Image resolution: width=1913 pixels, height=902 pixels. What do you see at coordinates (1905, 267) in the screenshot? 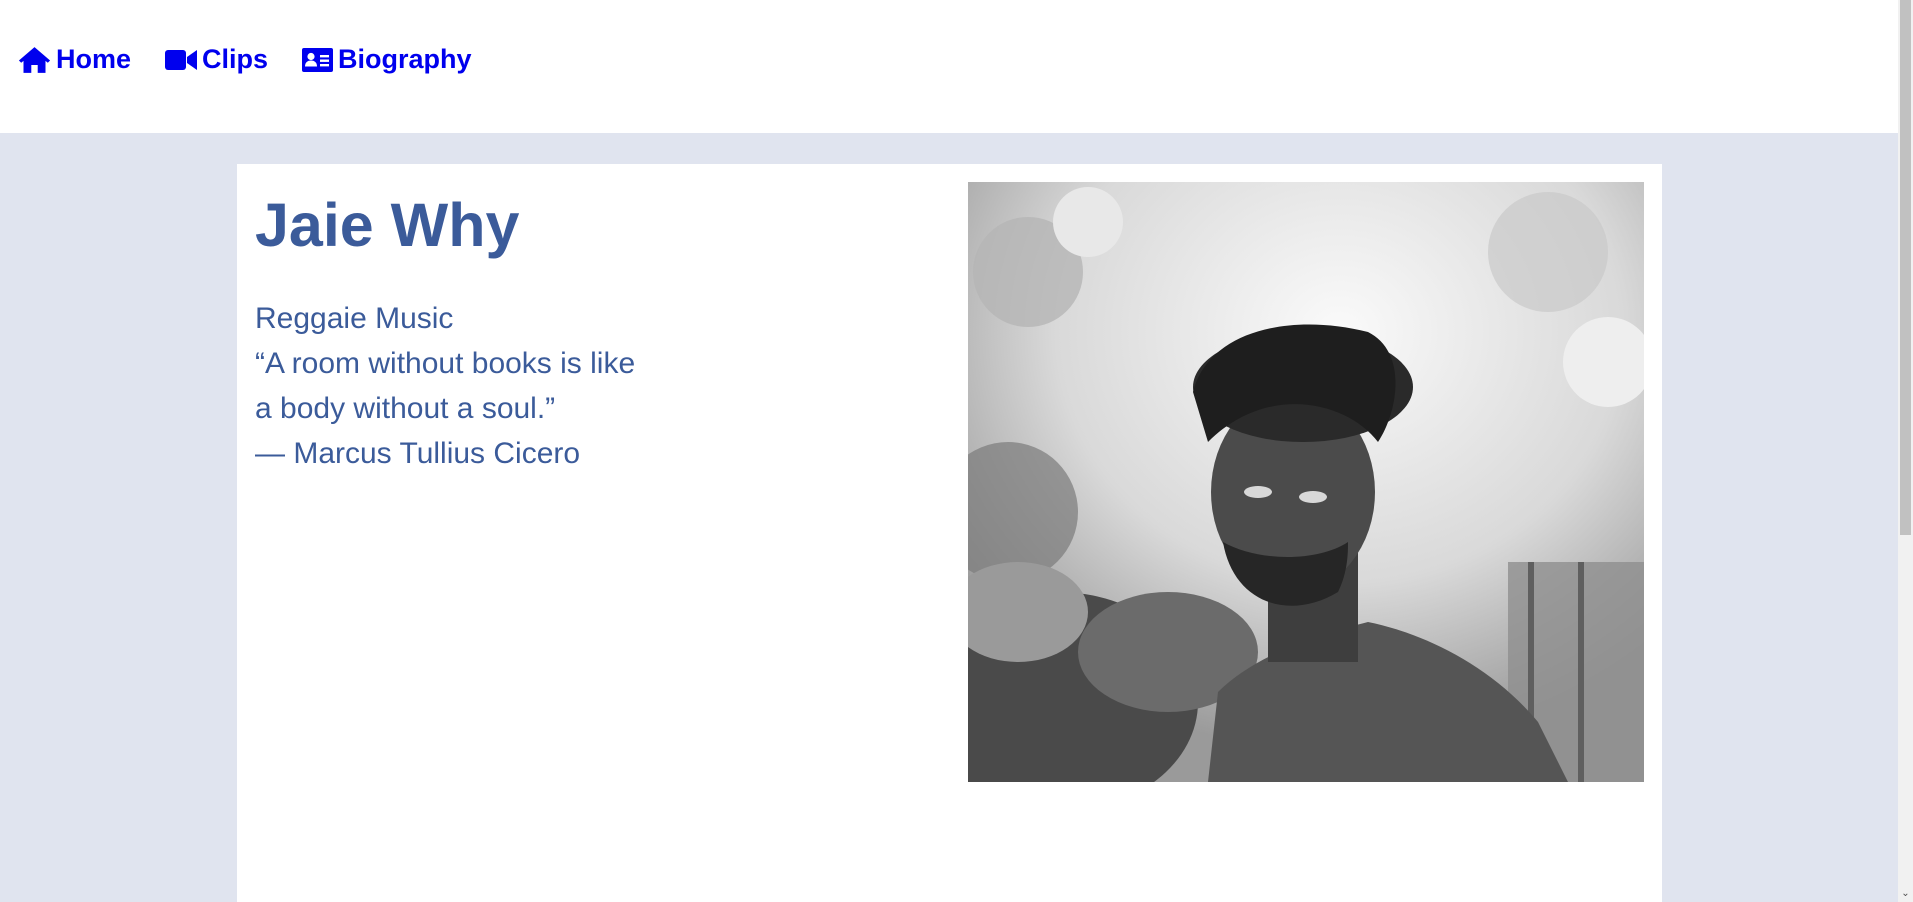
I see `scrollbar-thumb` at bounding box center [1905, 267].